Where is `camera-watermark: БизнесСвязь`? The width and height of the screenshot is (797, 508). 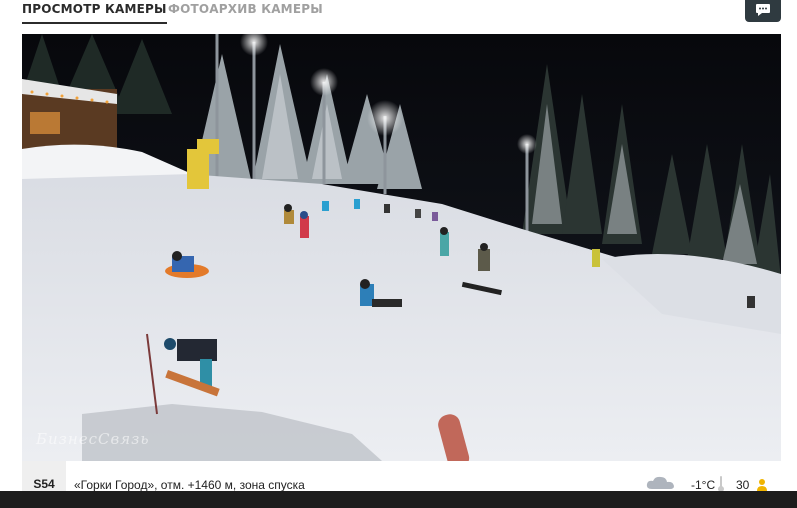 camera-watermark: БизнесСвязь is located at coordinates (93, 439).